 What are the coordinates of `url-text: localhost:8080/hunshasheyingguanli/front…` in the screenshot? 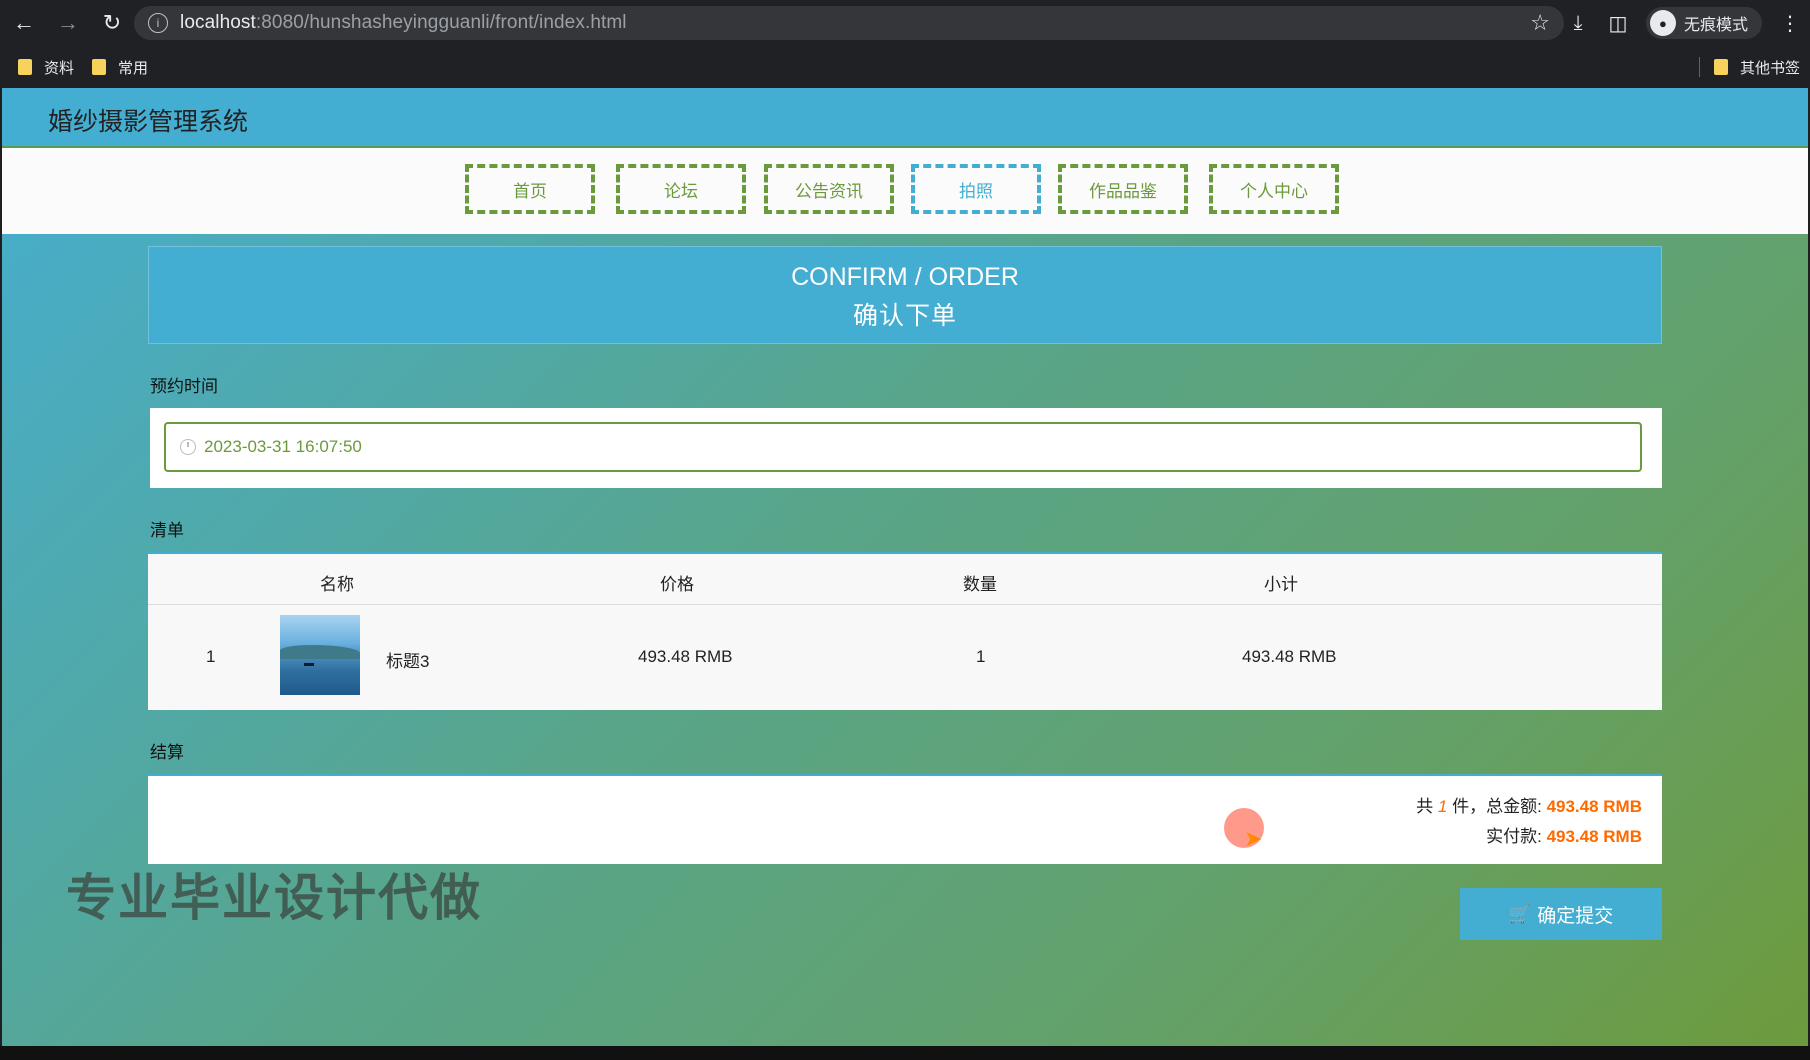 It's located at (403, 22).